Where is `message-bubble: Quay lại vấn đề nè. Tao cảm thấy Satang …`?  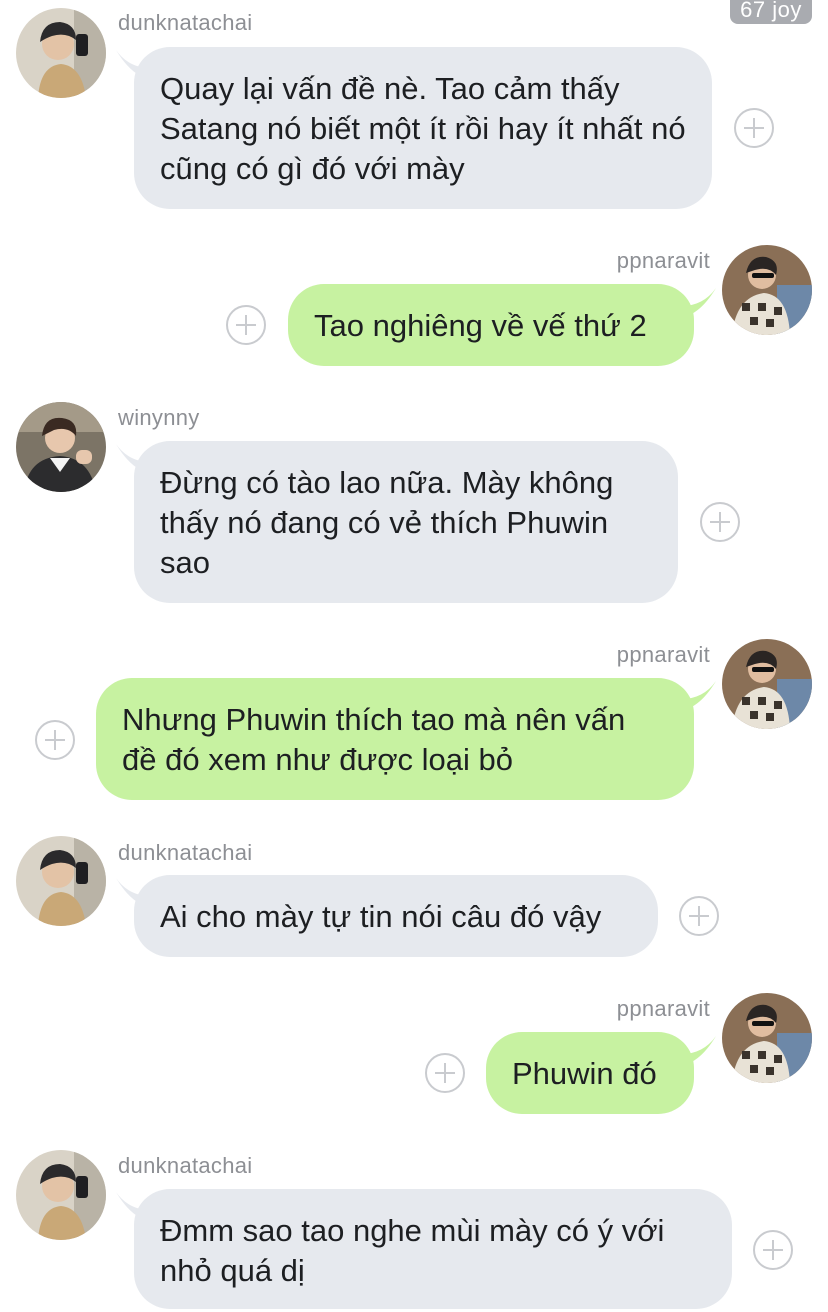
message-bubble: Quay lại vấn đề nè. Tao cảm thấy Satang … is located at coordinates (423, 128).